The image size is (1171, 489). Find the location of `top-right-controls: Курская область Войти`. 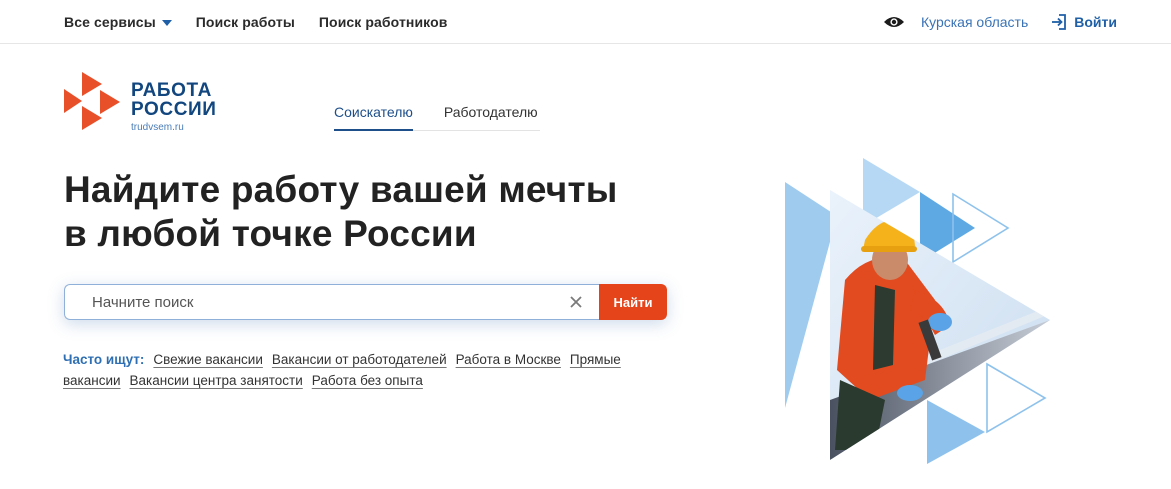

top-right-controls: Курская область Войти is located at coordinates (1000, 22).